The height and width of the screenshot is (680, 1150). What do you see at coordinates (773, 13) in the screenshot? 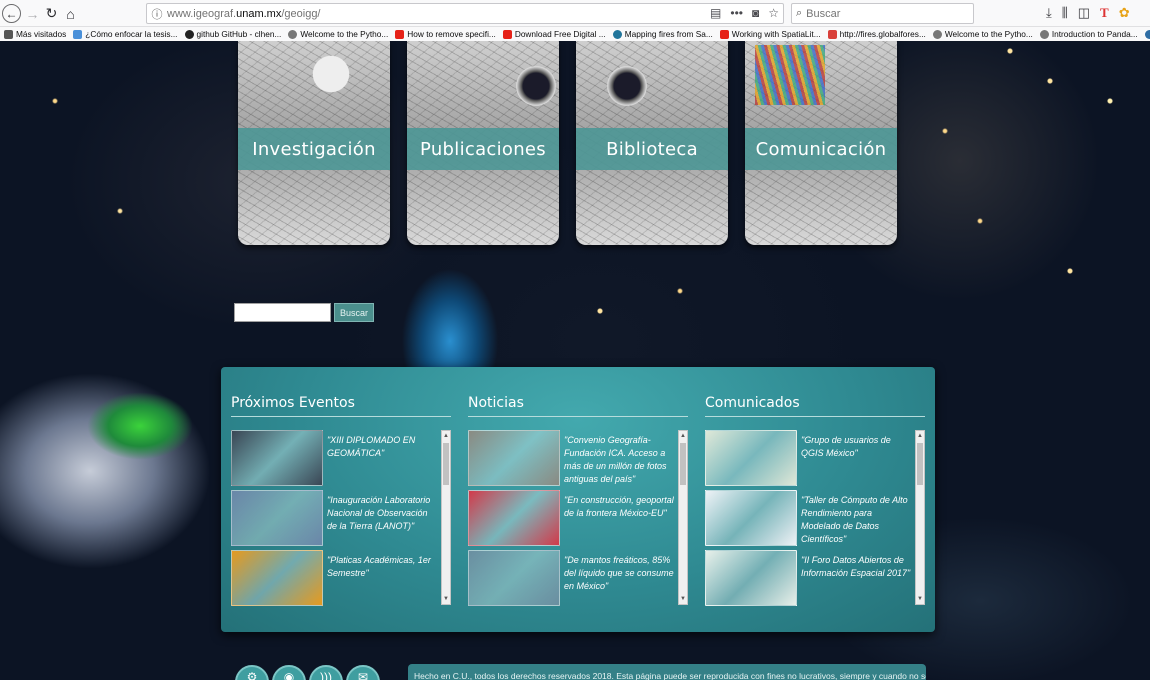
I see `bookmark-star-icon: ☆` at bounding box center [773, 13].